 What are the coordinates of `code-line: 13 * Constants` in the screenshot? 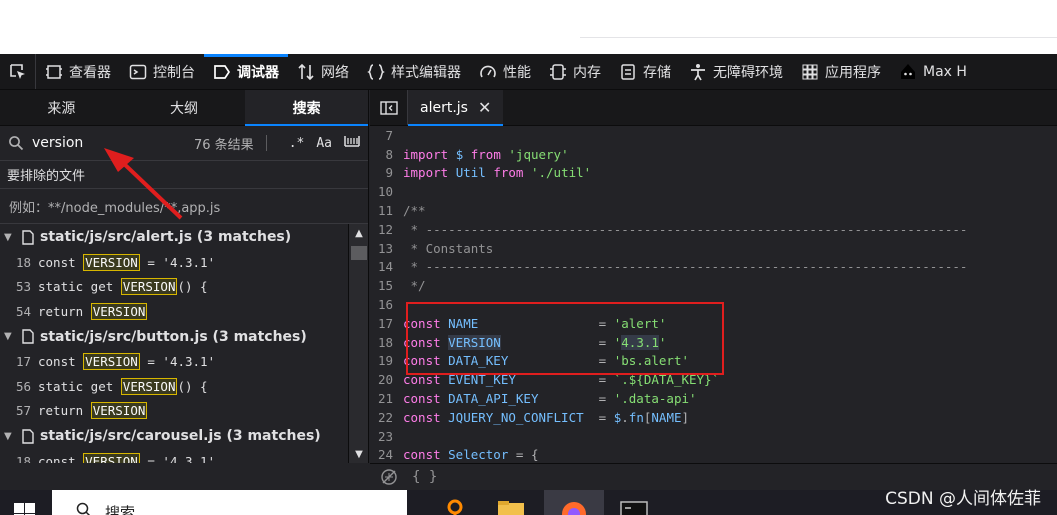 It's located at (713, 248).